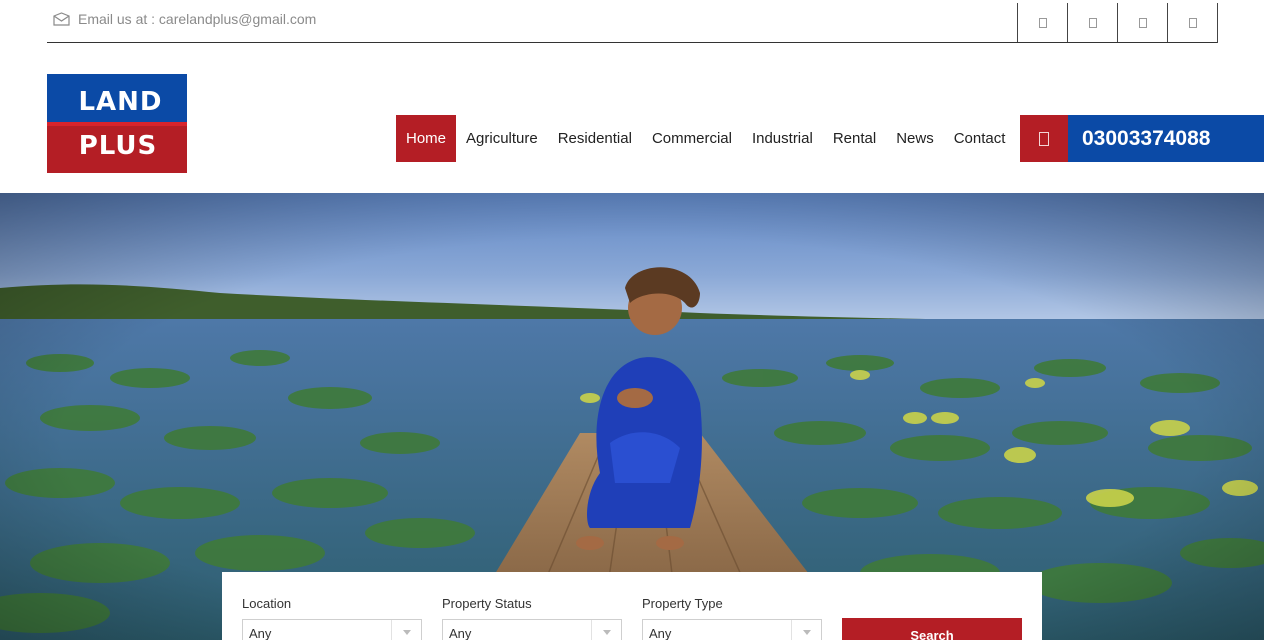 The image size is (1264, 640). What do you see at coordinates (915, 138) in the screenshot?
I see `nav-item-news: News` at bounding box center [915, 138].